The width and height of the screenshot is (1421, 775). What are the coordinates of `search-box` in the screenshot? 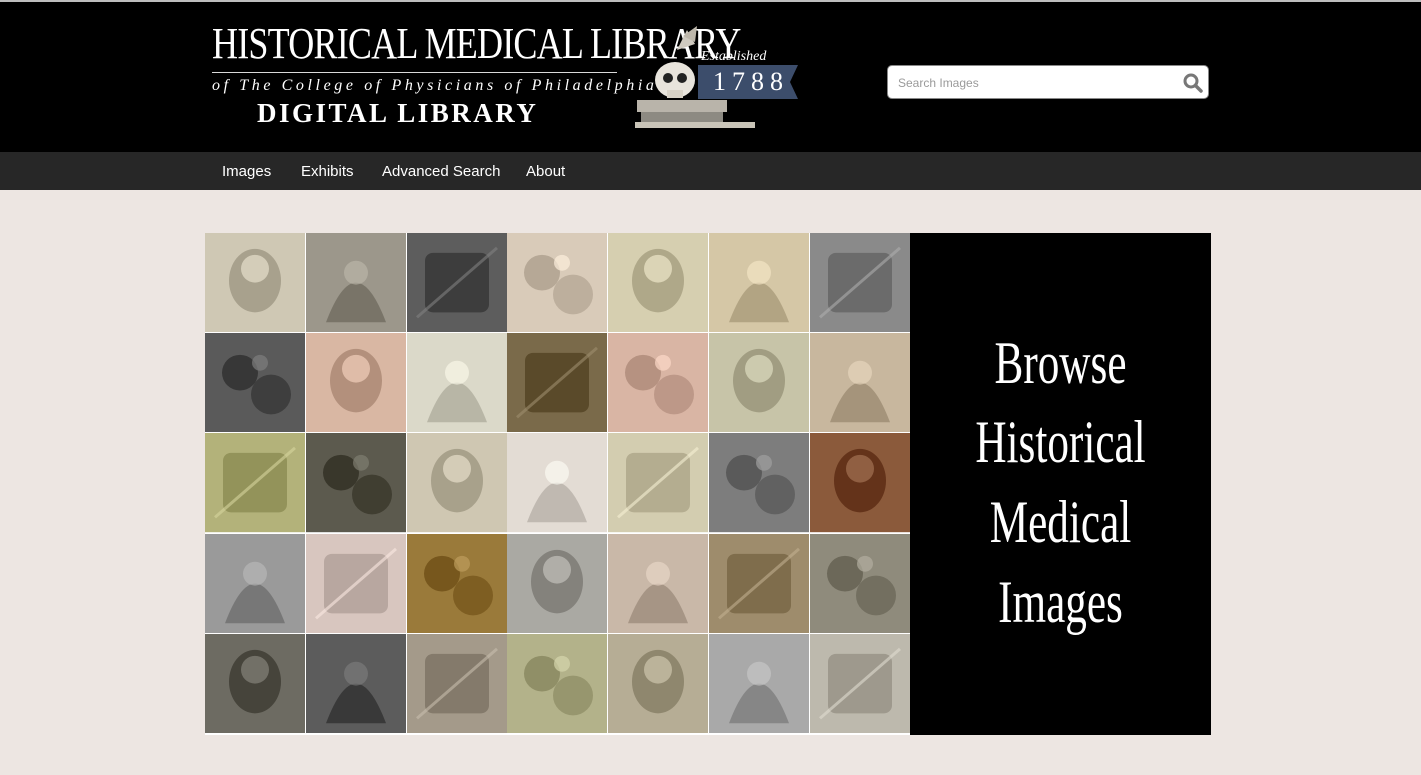 It's located at (1048, 82).